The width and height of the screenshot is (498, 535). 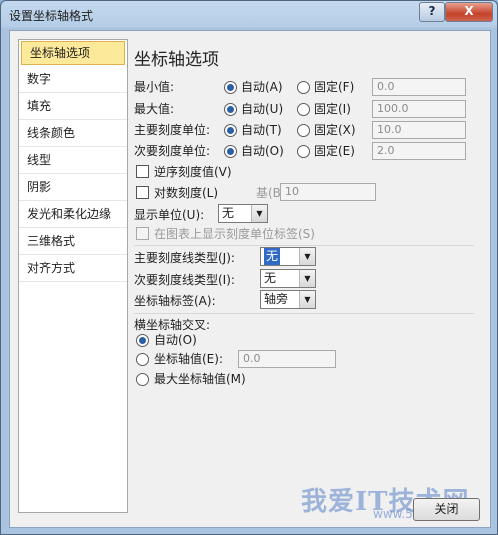 What do you see at coordinates (262, 109) in the screenshot?
I see `max-auto-label: 自动(U)` at bounding box center [262, 109].